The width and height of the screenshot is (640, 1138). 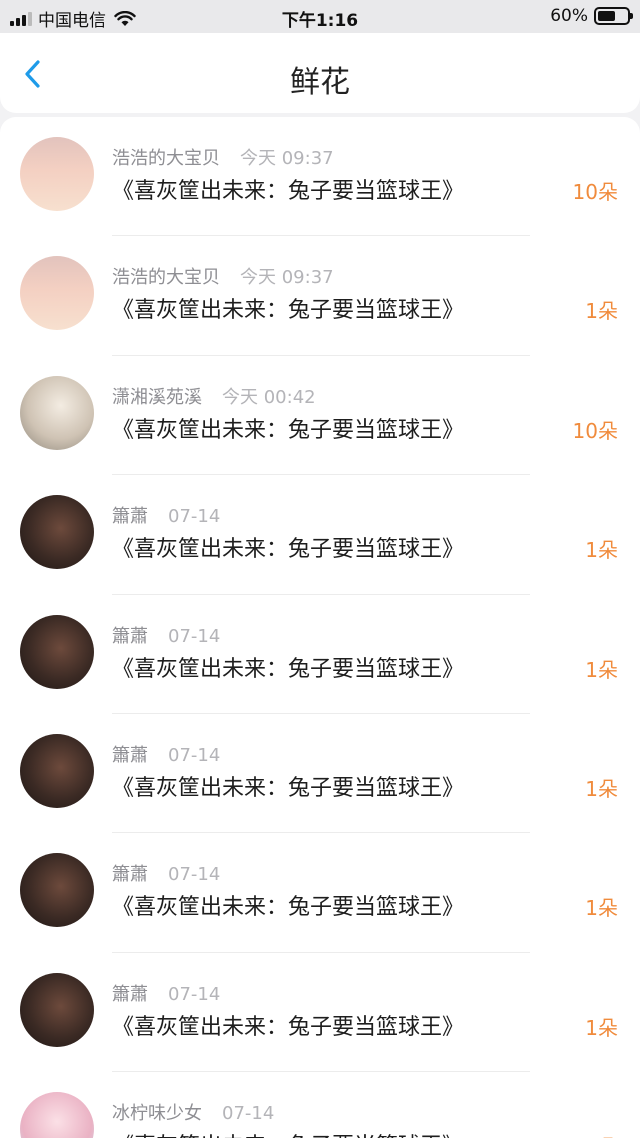 What do you see at coordinates (591, 16) in the screenshot?
I see `status-right: 60%` at bounding box center [591, 16].